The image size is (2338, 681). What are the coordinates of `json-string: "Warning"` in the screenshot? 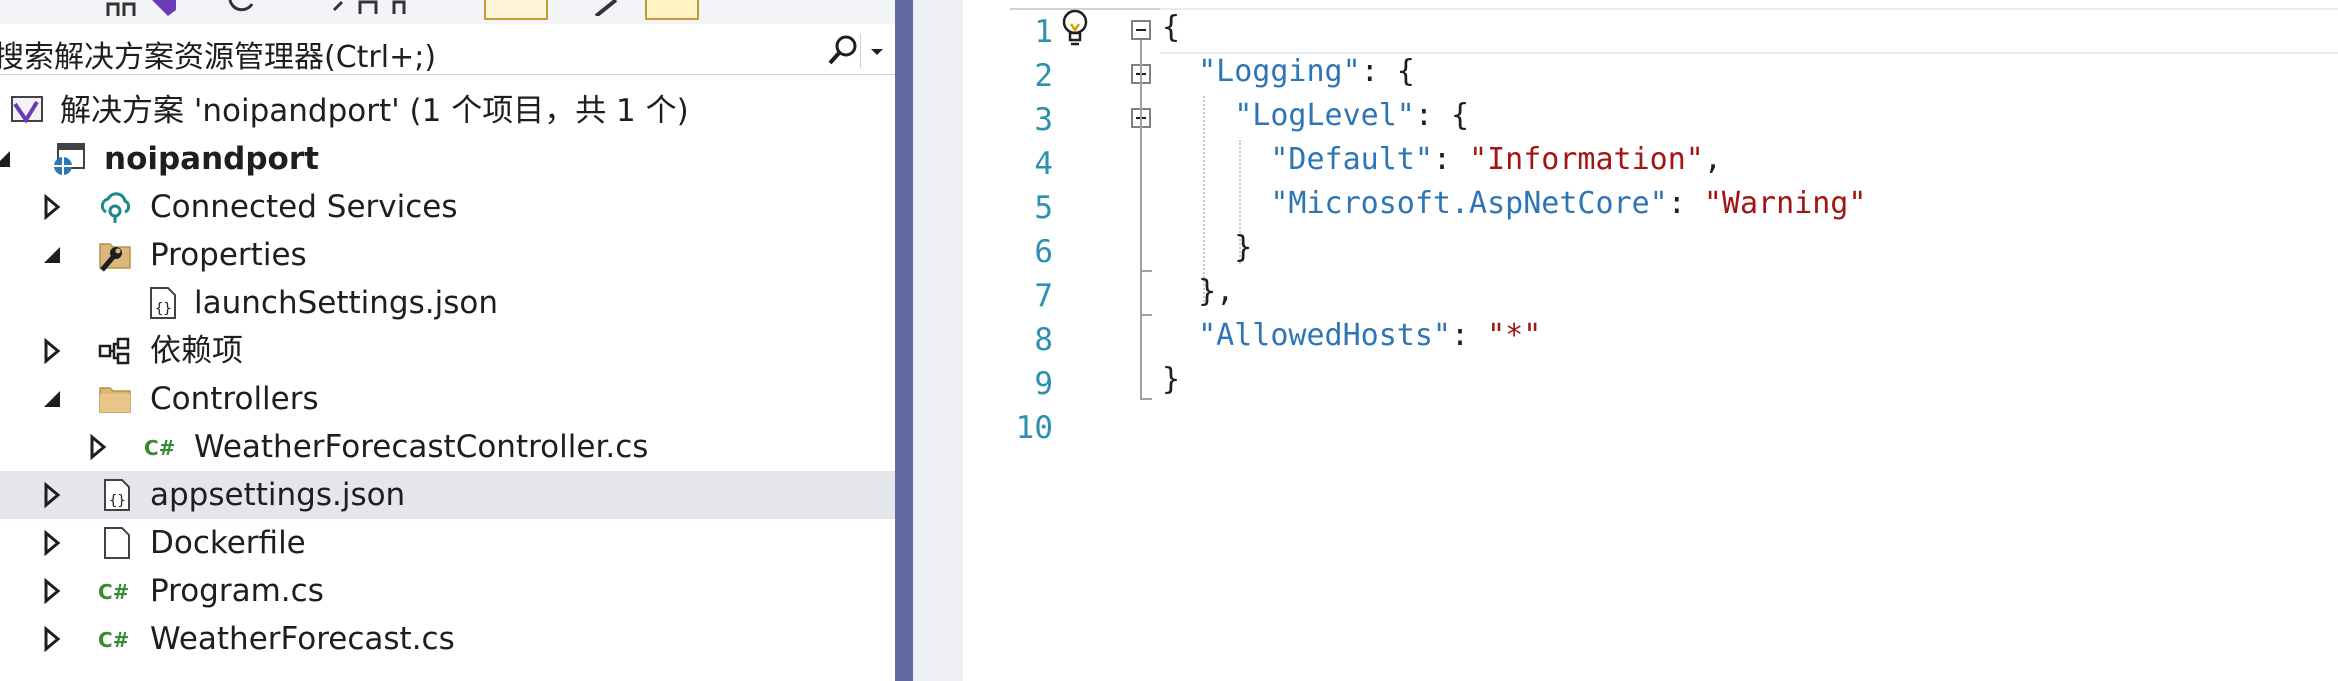 It's located at (1785, 203).